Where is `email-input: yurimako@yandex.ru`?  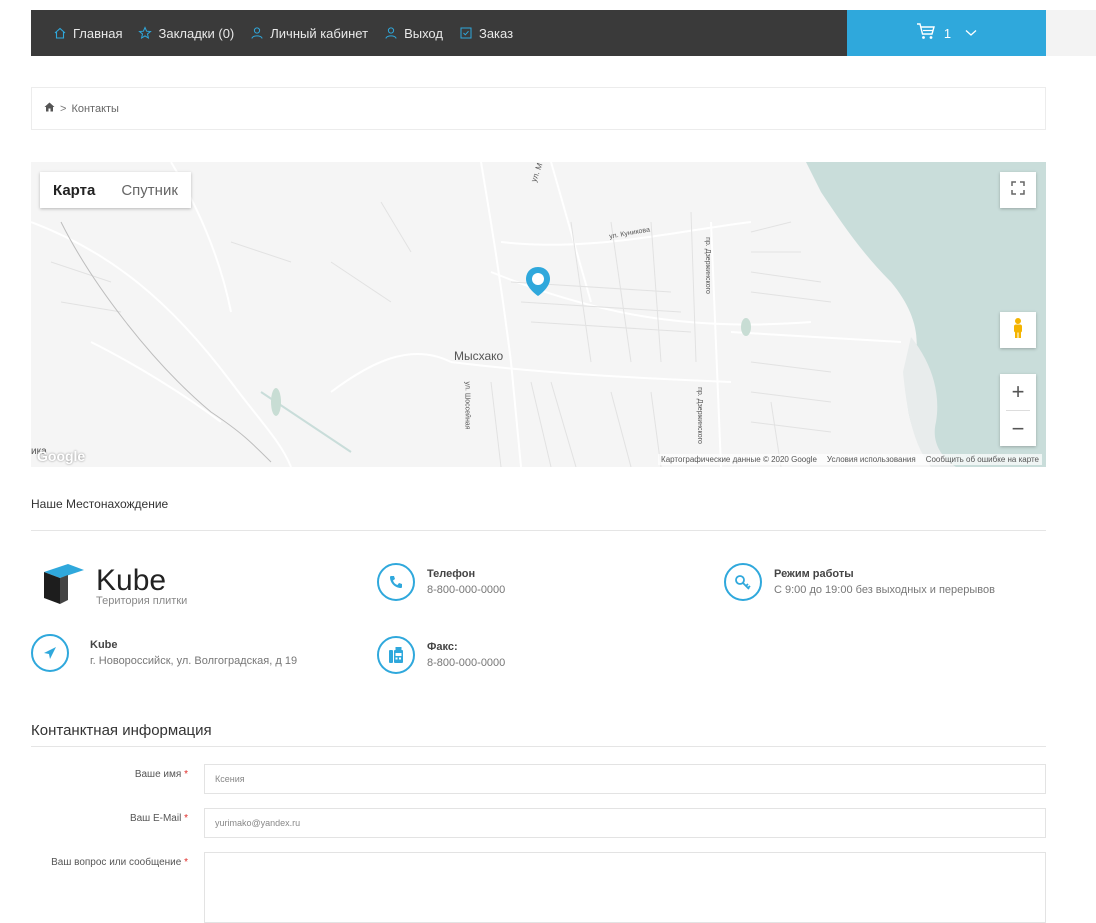
email-input: yurimako@yandex.ru is located at coordinates (625, 823).